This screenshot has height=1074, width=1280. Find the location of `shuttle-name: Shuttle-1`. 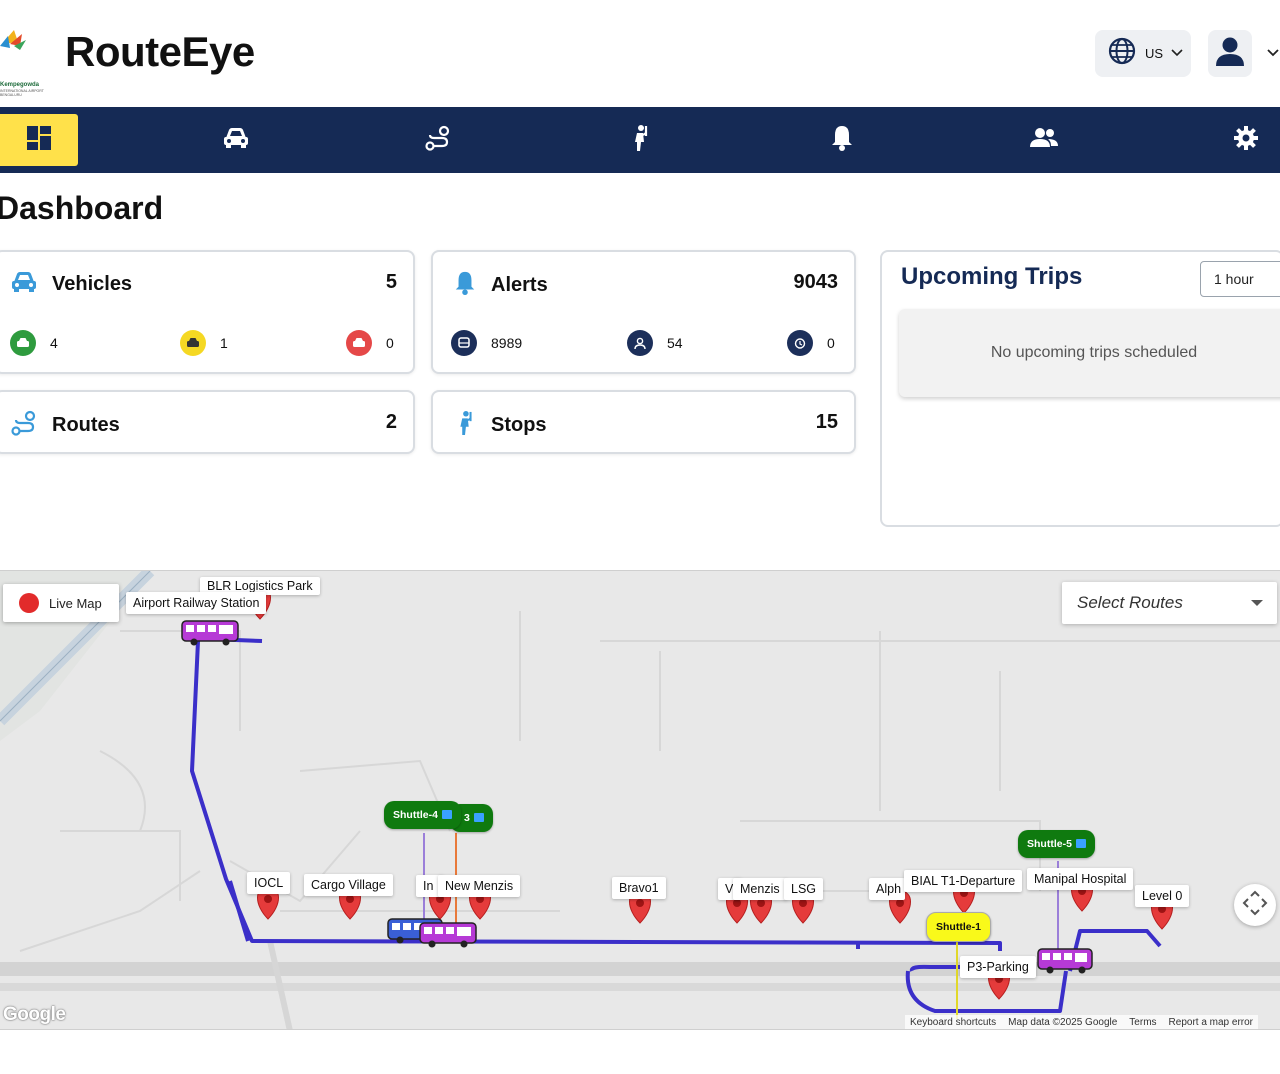

shuttle-name: Shuttle-1 is located at coordinates (958, 927).